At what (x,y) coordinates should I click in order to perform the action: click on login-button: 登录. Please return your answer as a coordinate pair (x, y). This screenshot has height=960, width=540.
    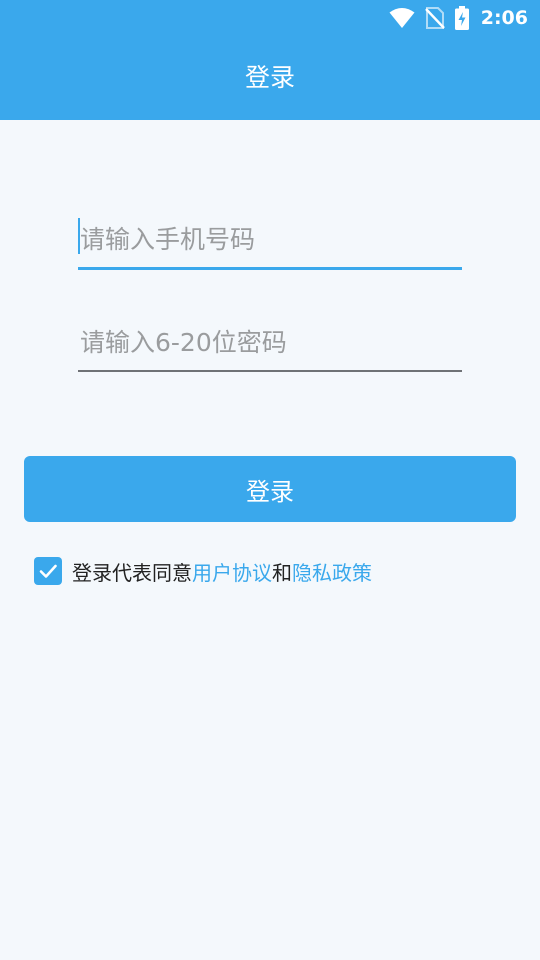
    Looking at the image, I should click on (270, 489).